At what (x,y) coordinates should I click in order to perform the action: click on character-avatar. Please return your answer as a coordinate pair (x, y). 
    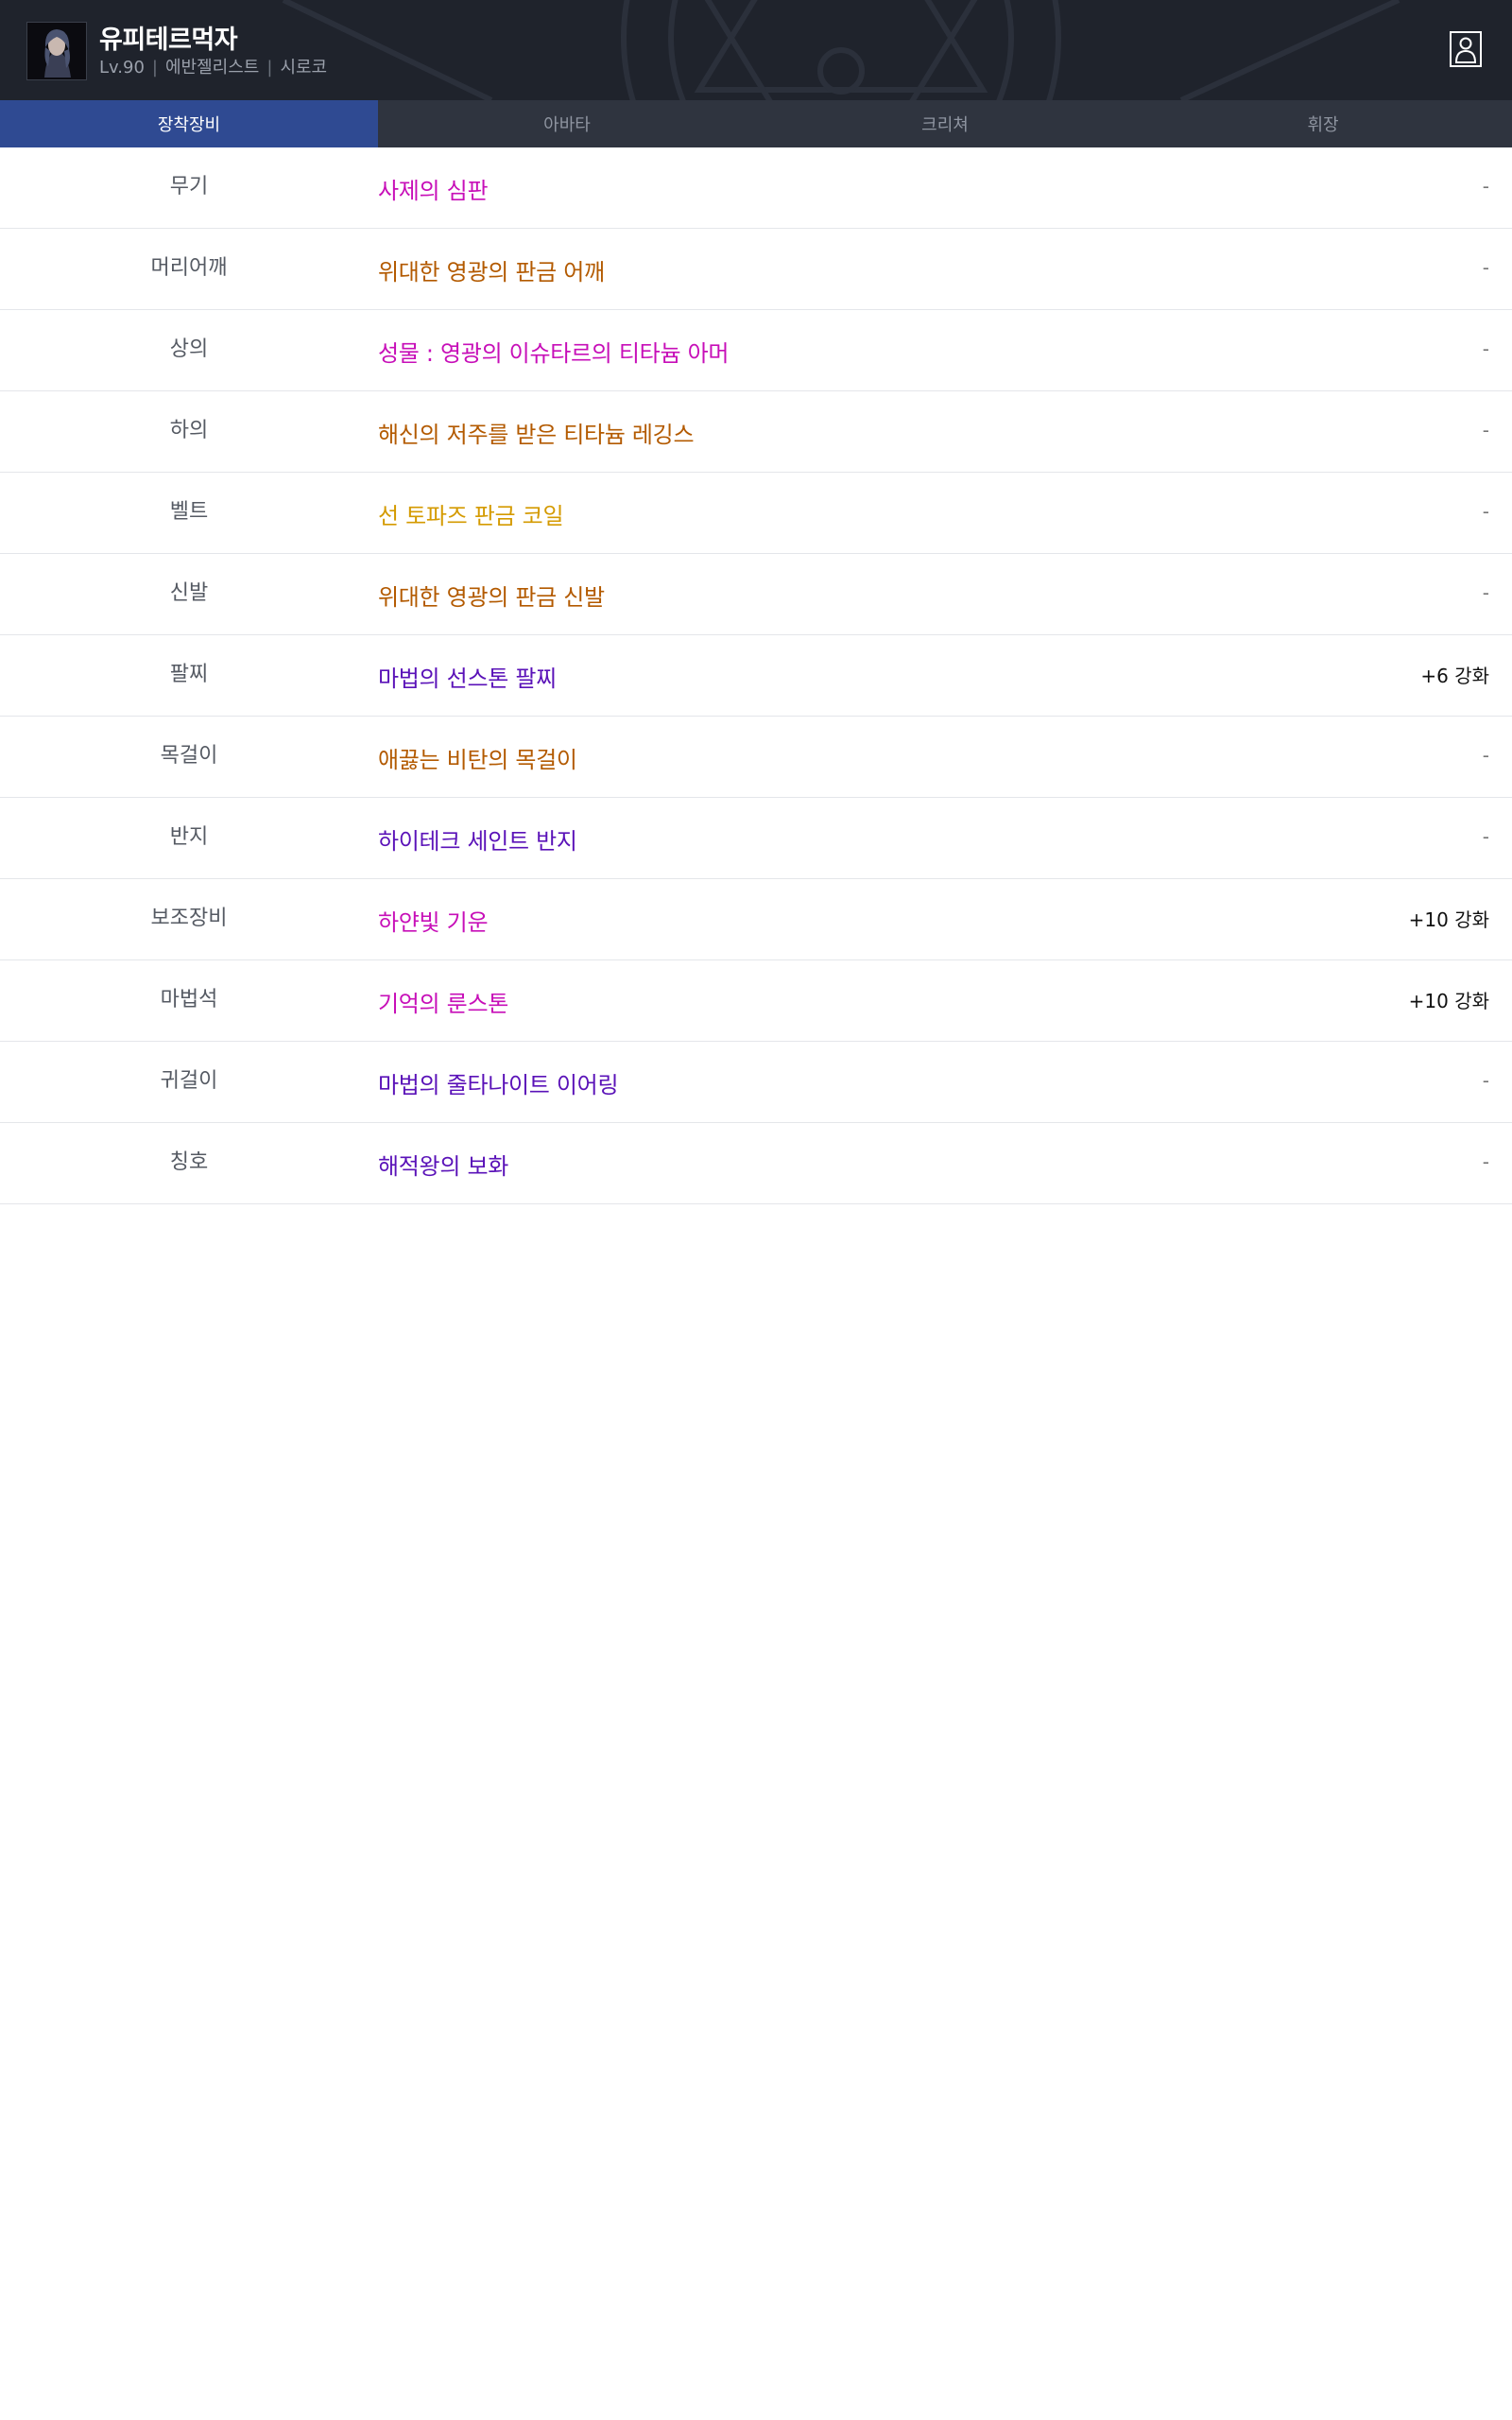
    Looking at the image, I should click on (56, 51).